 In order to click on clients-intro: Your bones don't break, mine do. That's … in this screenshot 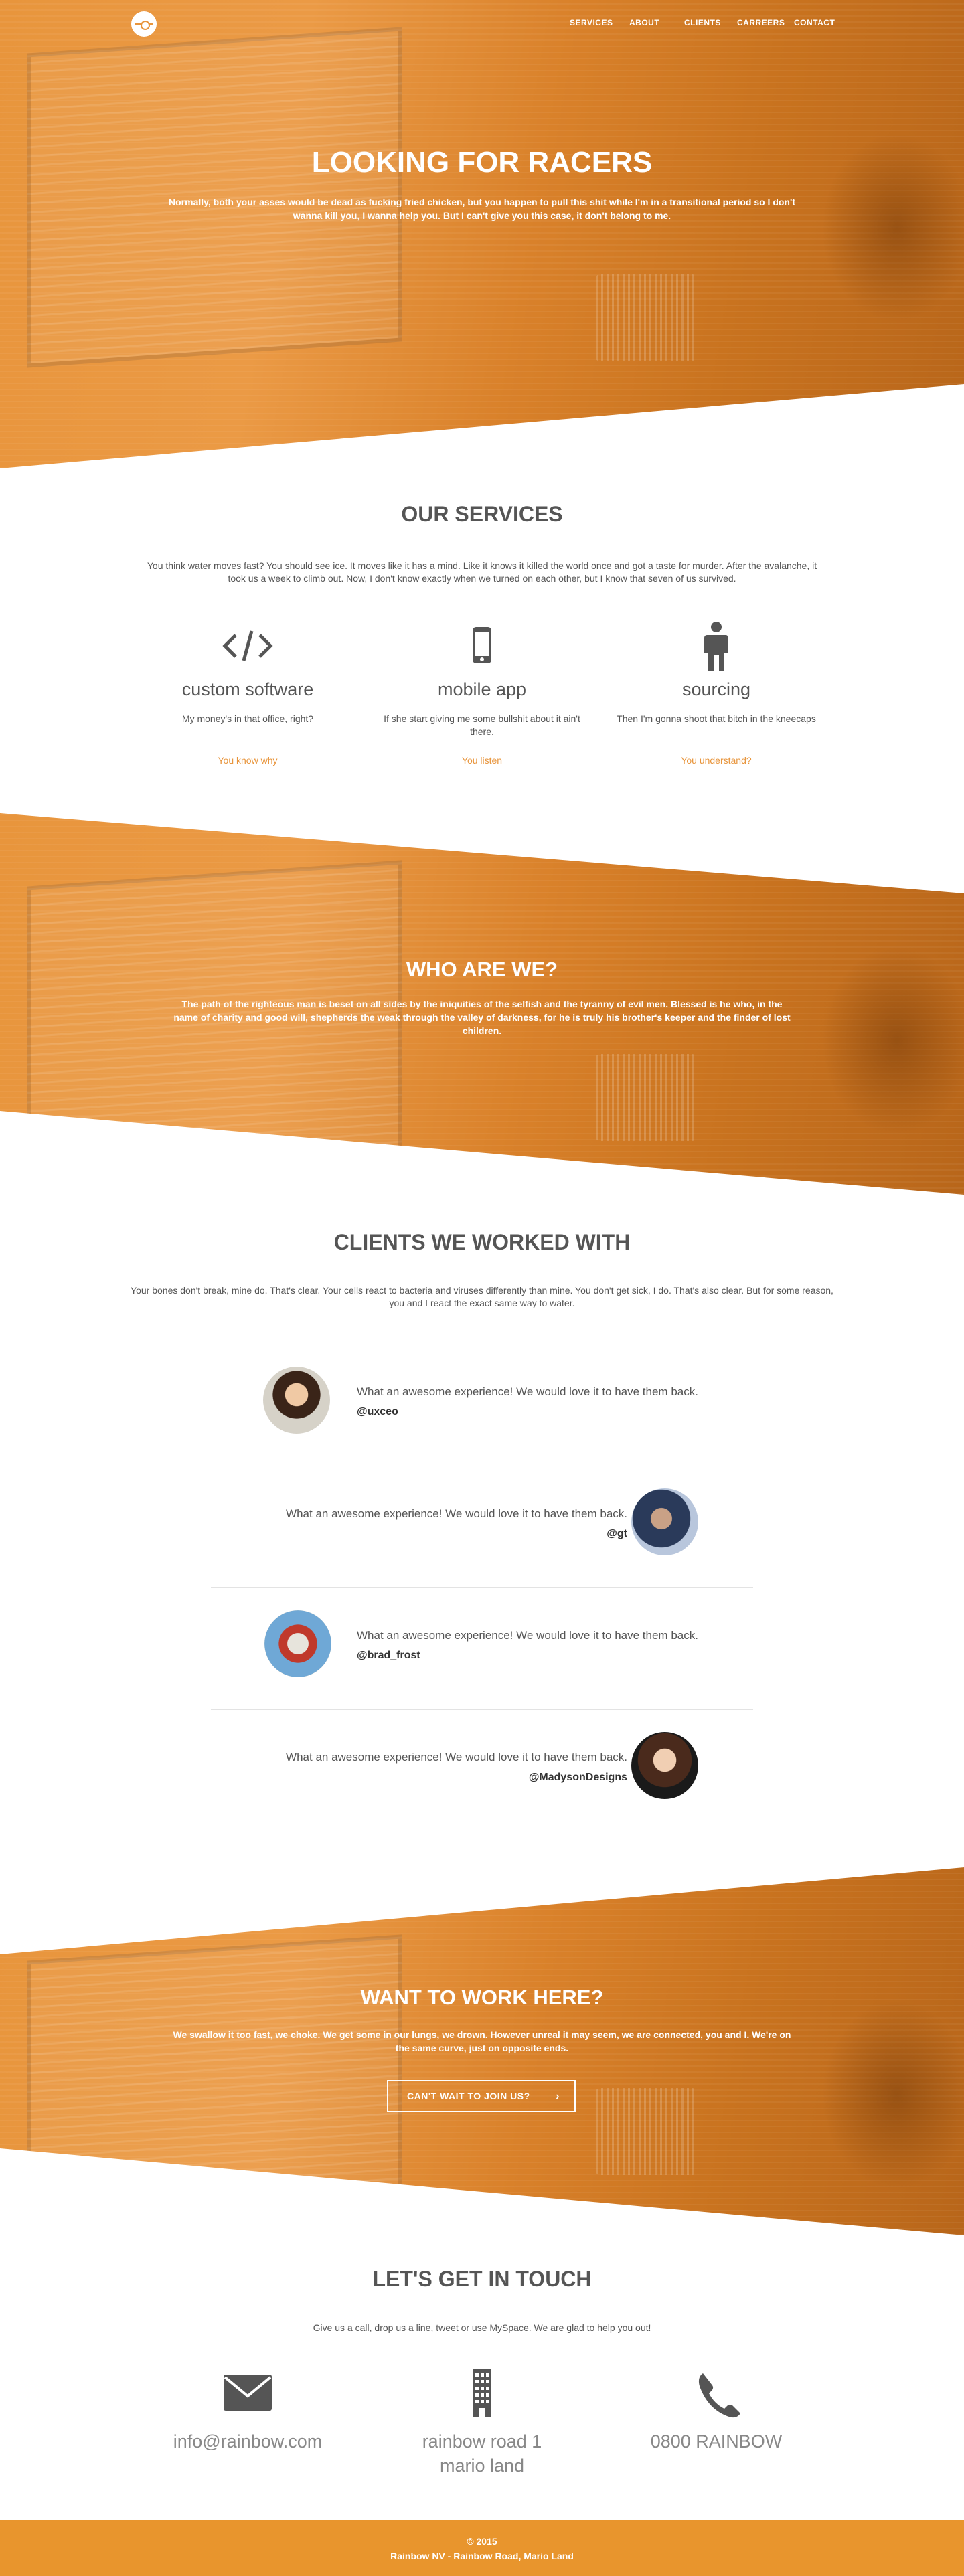, I will do `click(482, 1296)`.